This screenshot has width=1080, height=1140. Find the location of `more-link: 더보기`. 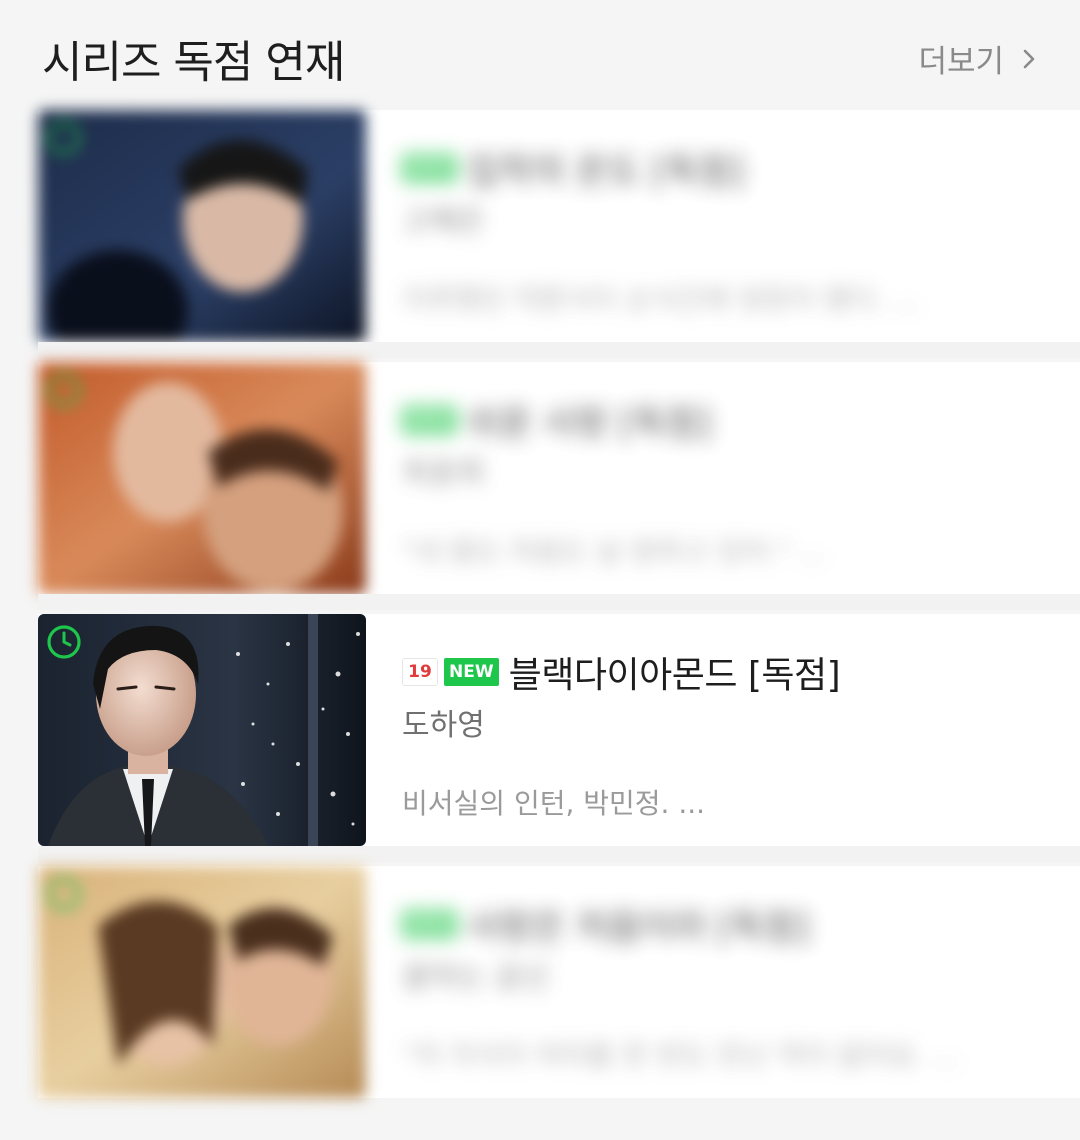

more-link: 더보기 is located at coordinates (979, 58).